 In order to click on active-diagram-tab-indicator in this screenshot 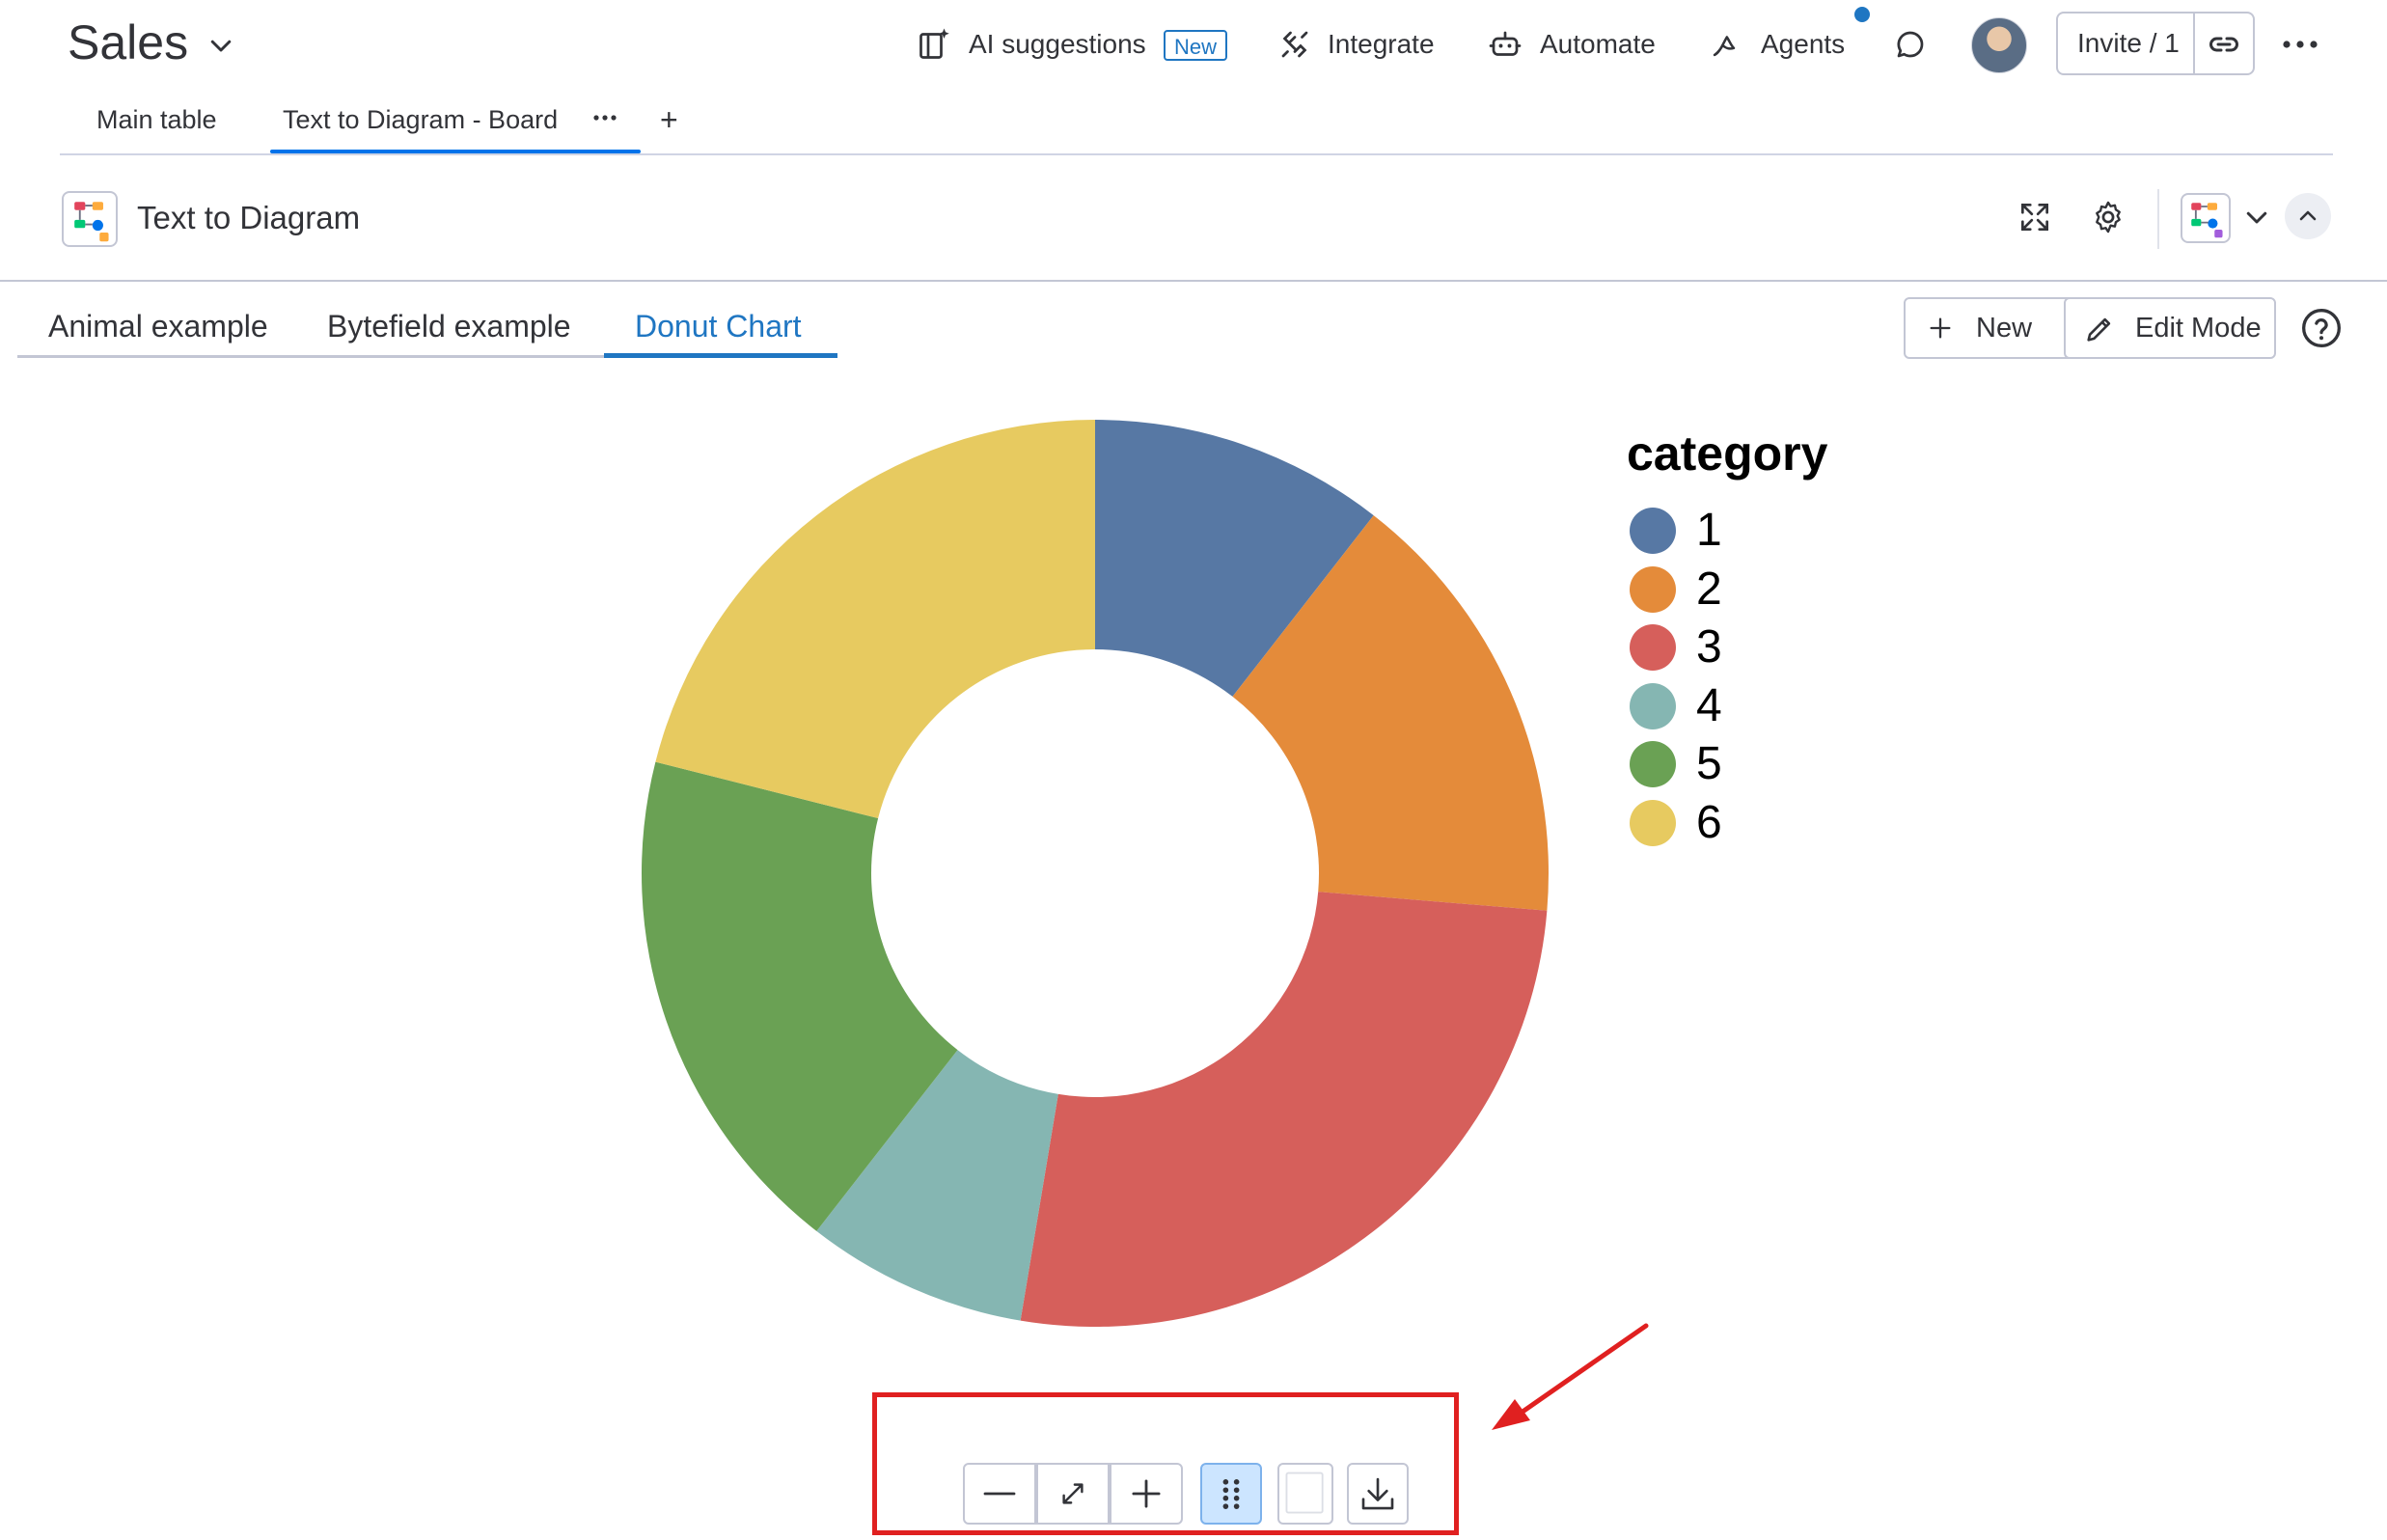, I will do `click(721, 355)`.